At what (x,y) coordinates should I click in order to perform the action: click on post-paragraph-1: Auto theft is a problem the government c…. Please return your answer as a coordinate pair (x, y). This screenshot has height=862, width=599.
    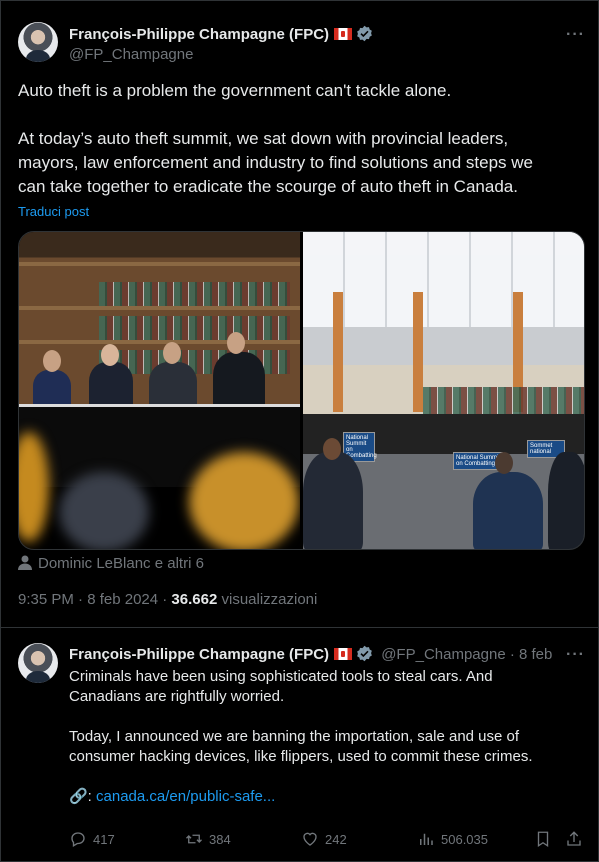
    Looking at the image, I should click on (235, 90).